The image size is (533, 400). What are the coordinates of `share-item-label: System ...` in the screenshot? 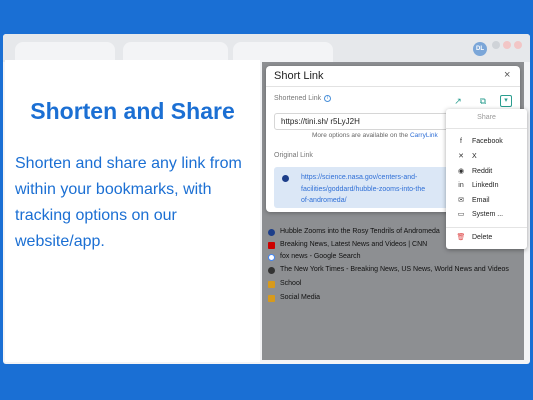 It's located at (488, 214).